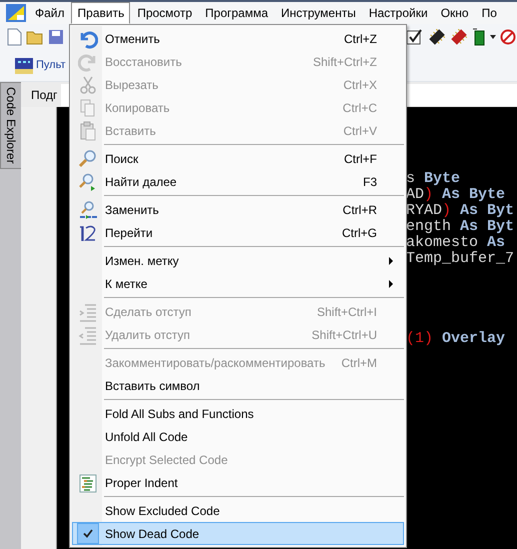 Image resolution: width=517 pixels, height=549 pixels. What do you see at coordinates (238, 209) in the screenshot?
I see `menu-item: Заменить Ctrl+R` at bounding box center [238, 209].